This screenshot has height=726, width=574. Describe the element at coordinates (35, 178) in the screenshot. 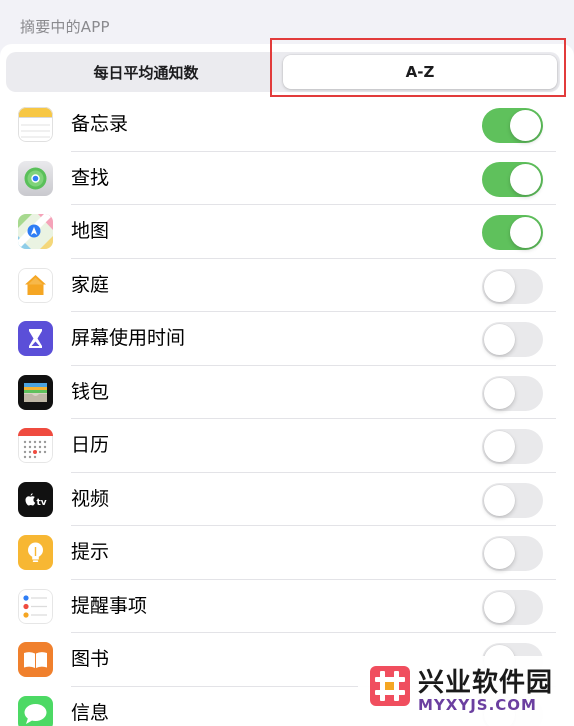

I see `find-my-icon` at that location.